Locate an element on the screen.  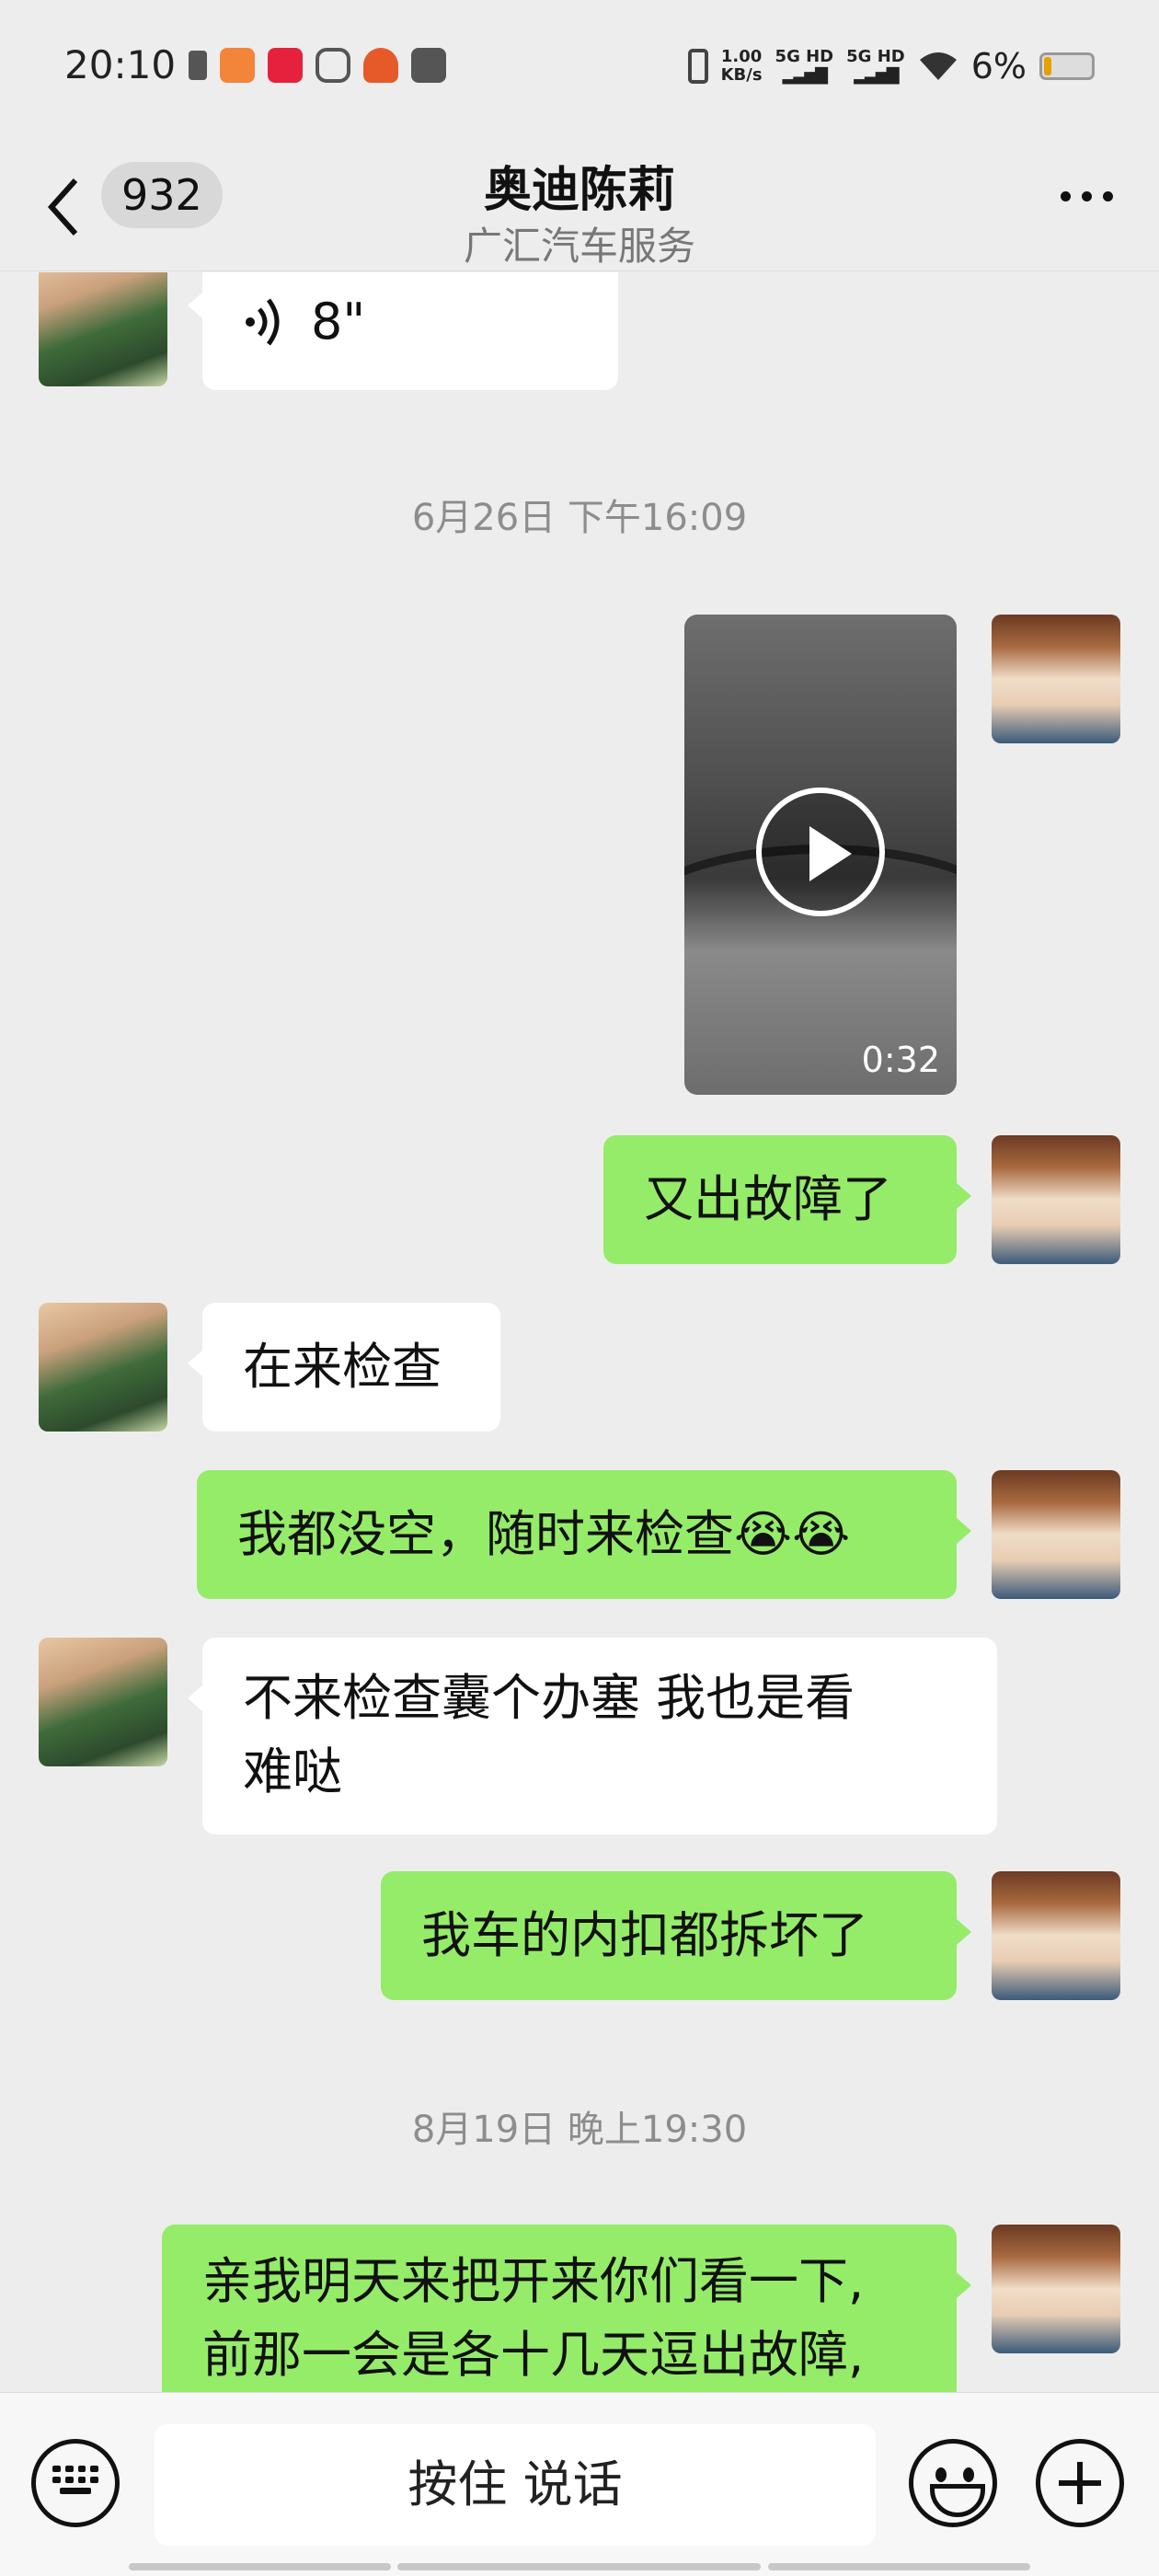
status-bar: 20:10 1.00 KB/s 5G HD ▂▃▅▇ 5G HD ▂▃▅▇ 6% is located at coordinates (579, 69).